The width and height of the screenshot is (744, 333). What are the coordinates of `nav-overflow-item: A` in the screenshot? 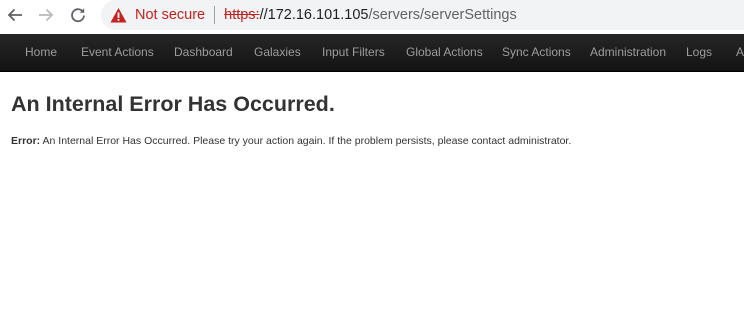 It's located at (740, 52).